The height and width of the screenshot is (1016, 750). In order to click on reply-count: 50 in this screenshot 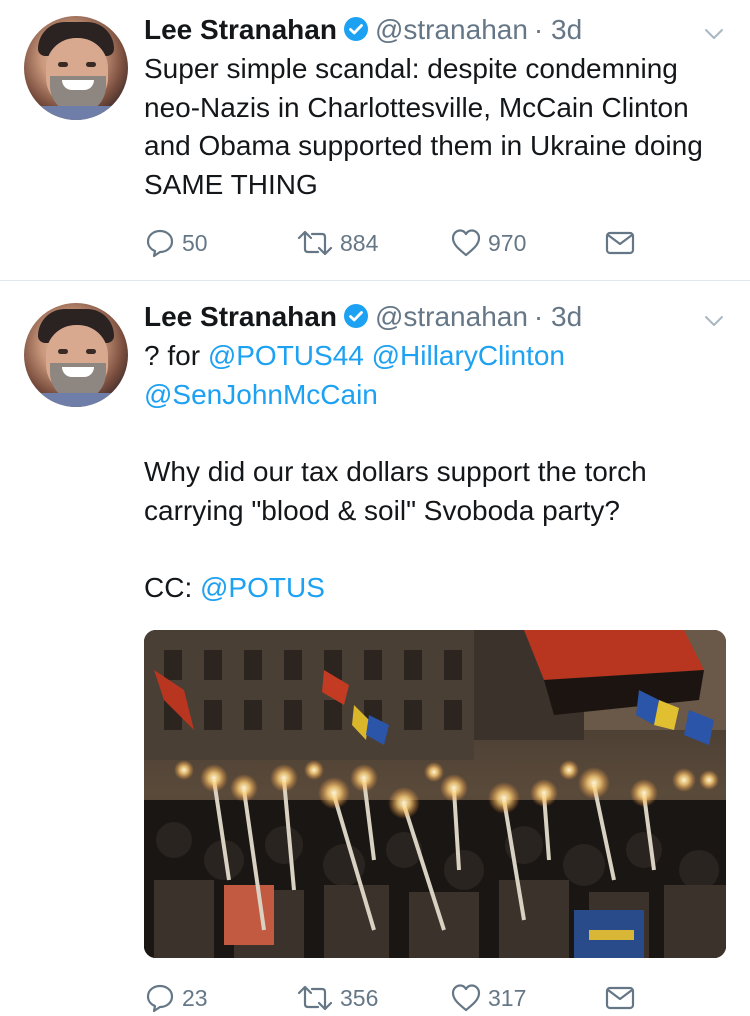, I will do `click(195, 242)`.